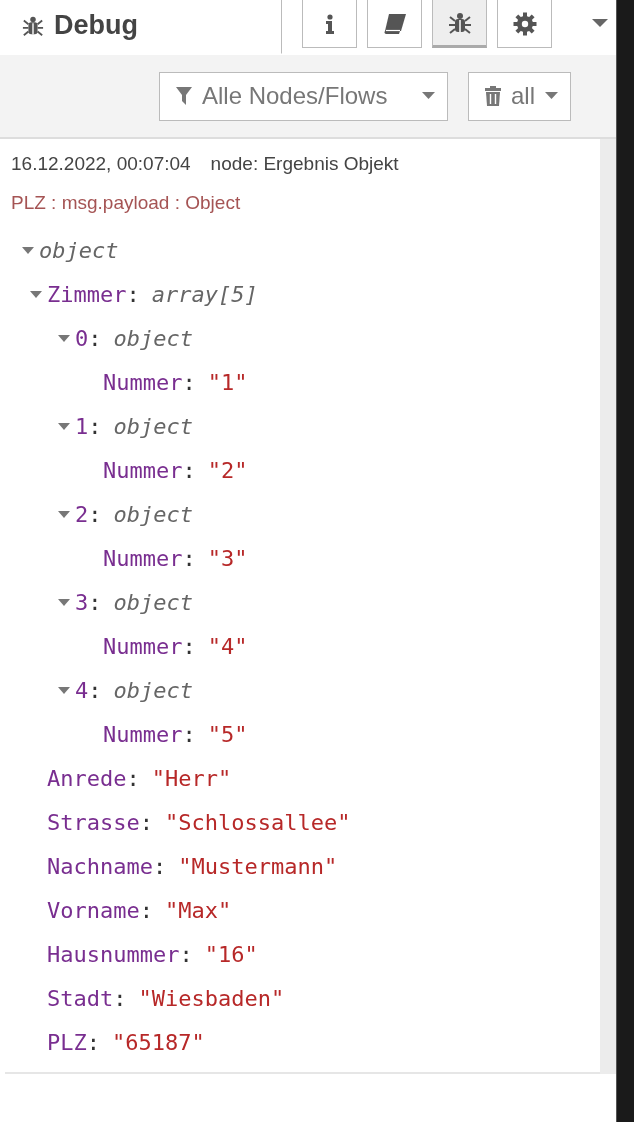  What do you see at coordinates (113, 954) in the screenshot?
I see `property-key: Hausnummer` at bounding box center [113, 954].